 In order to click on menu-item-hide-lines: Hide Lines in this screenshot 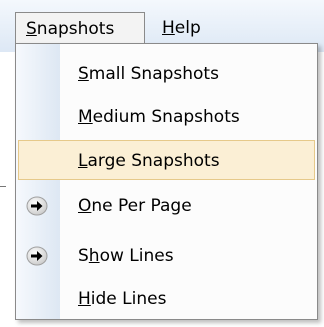, I will do `click(166, 299)`.